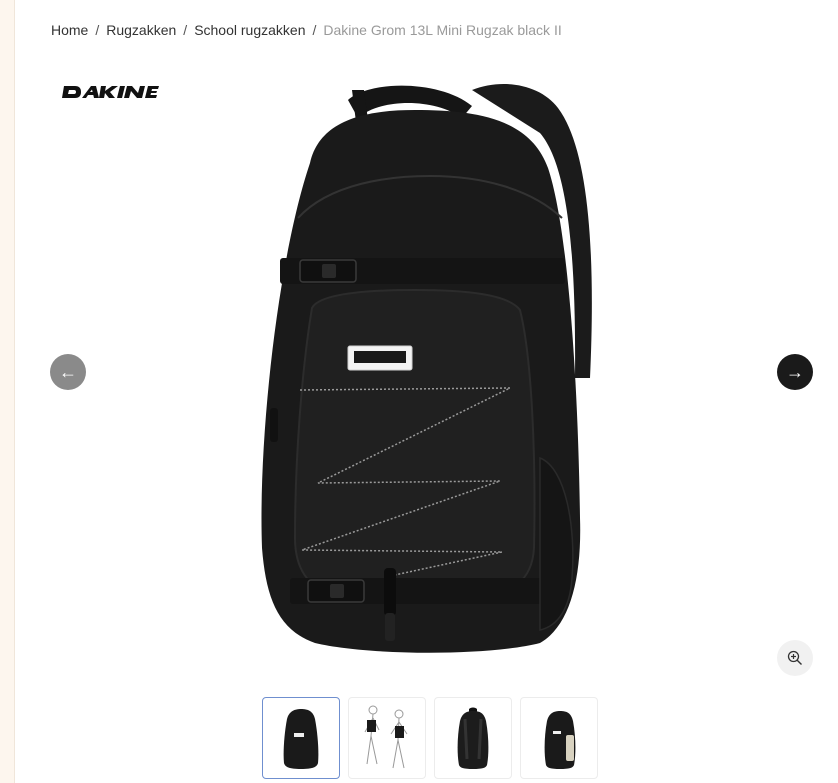 This screenshot has width=838, height=783. Describe the element at coordinates (387, 738) in the screenshot. I see `thumbnail-backpack-worn-sketch` at that location.